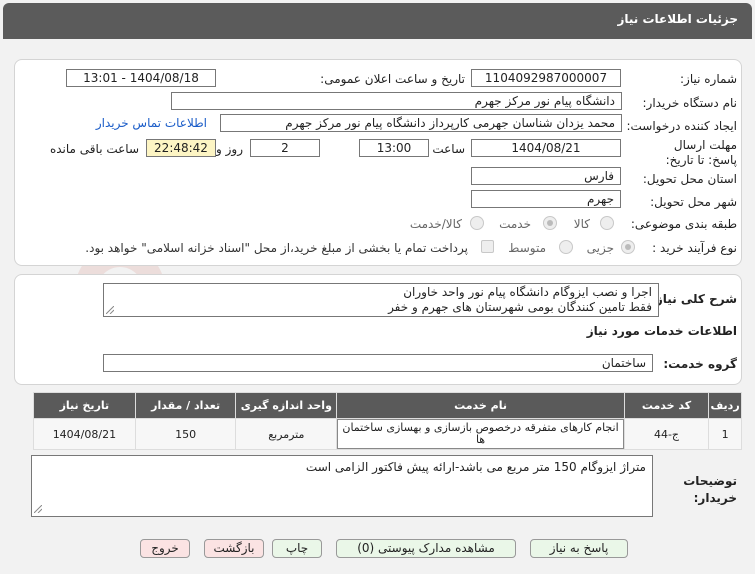 The width and height of the screenshot is (755, 574). What do you see at coordinates (666, 434) in the screenshot?
I see `cell-code: ج-44` at bounding box center [666, 434].